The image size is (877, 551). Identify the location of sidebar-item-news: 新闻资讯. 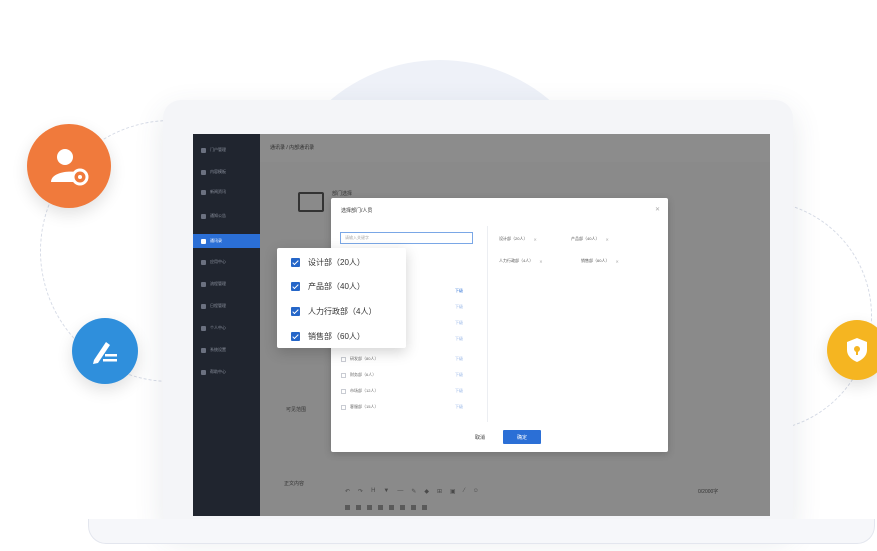
(213, 192).